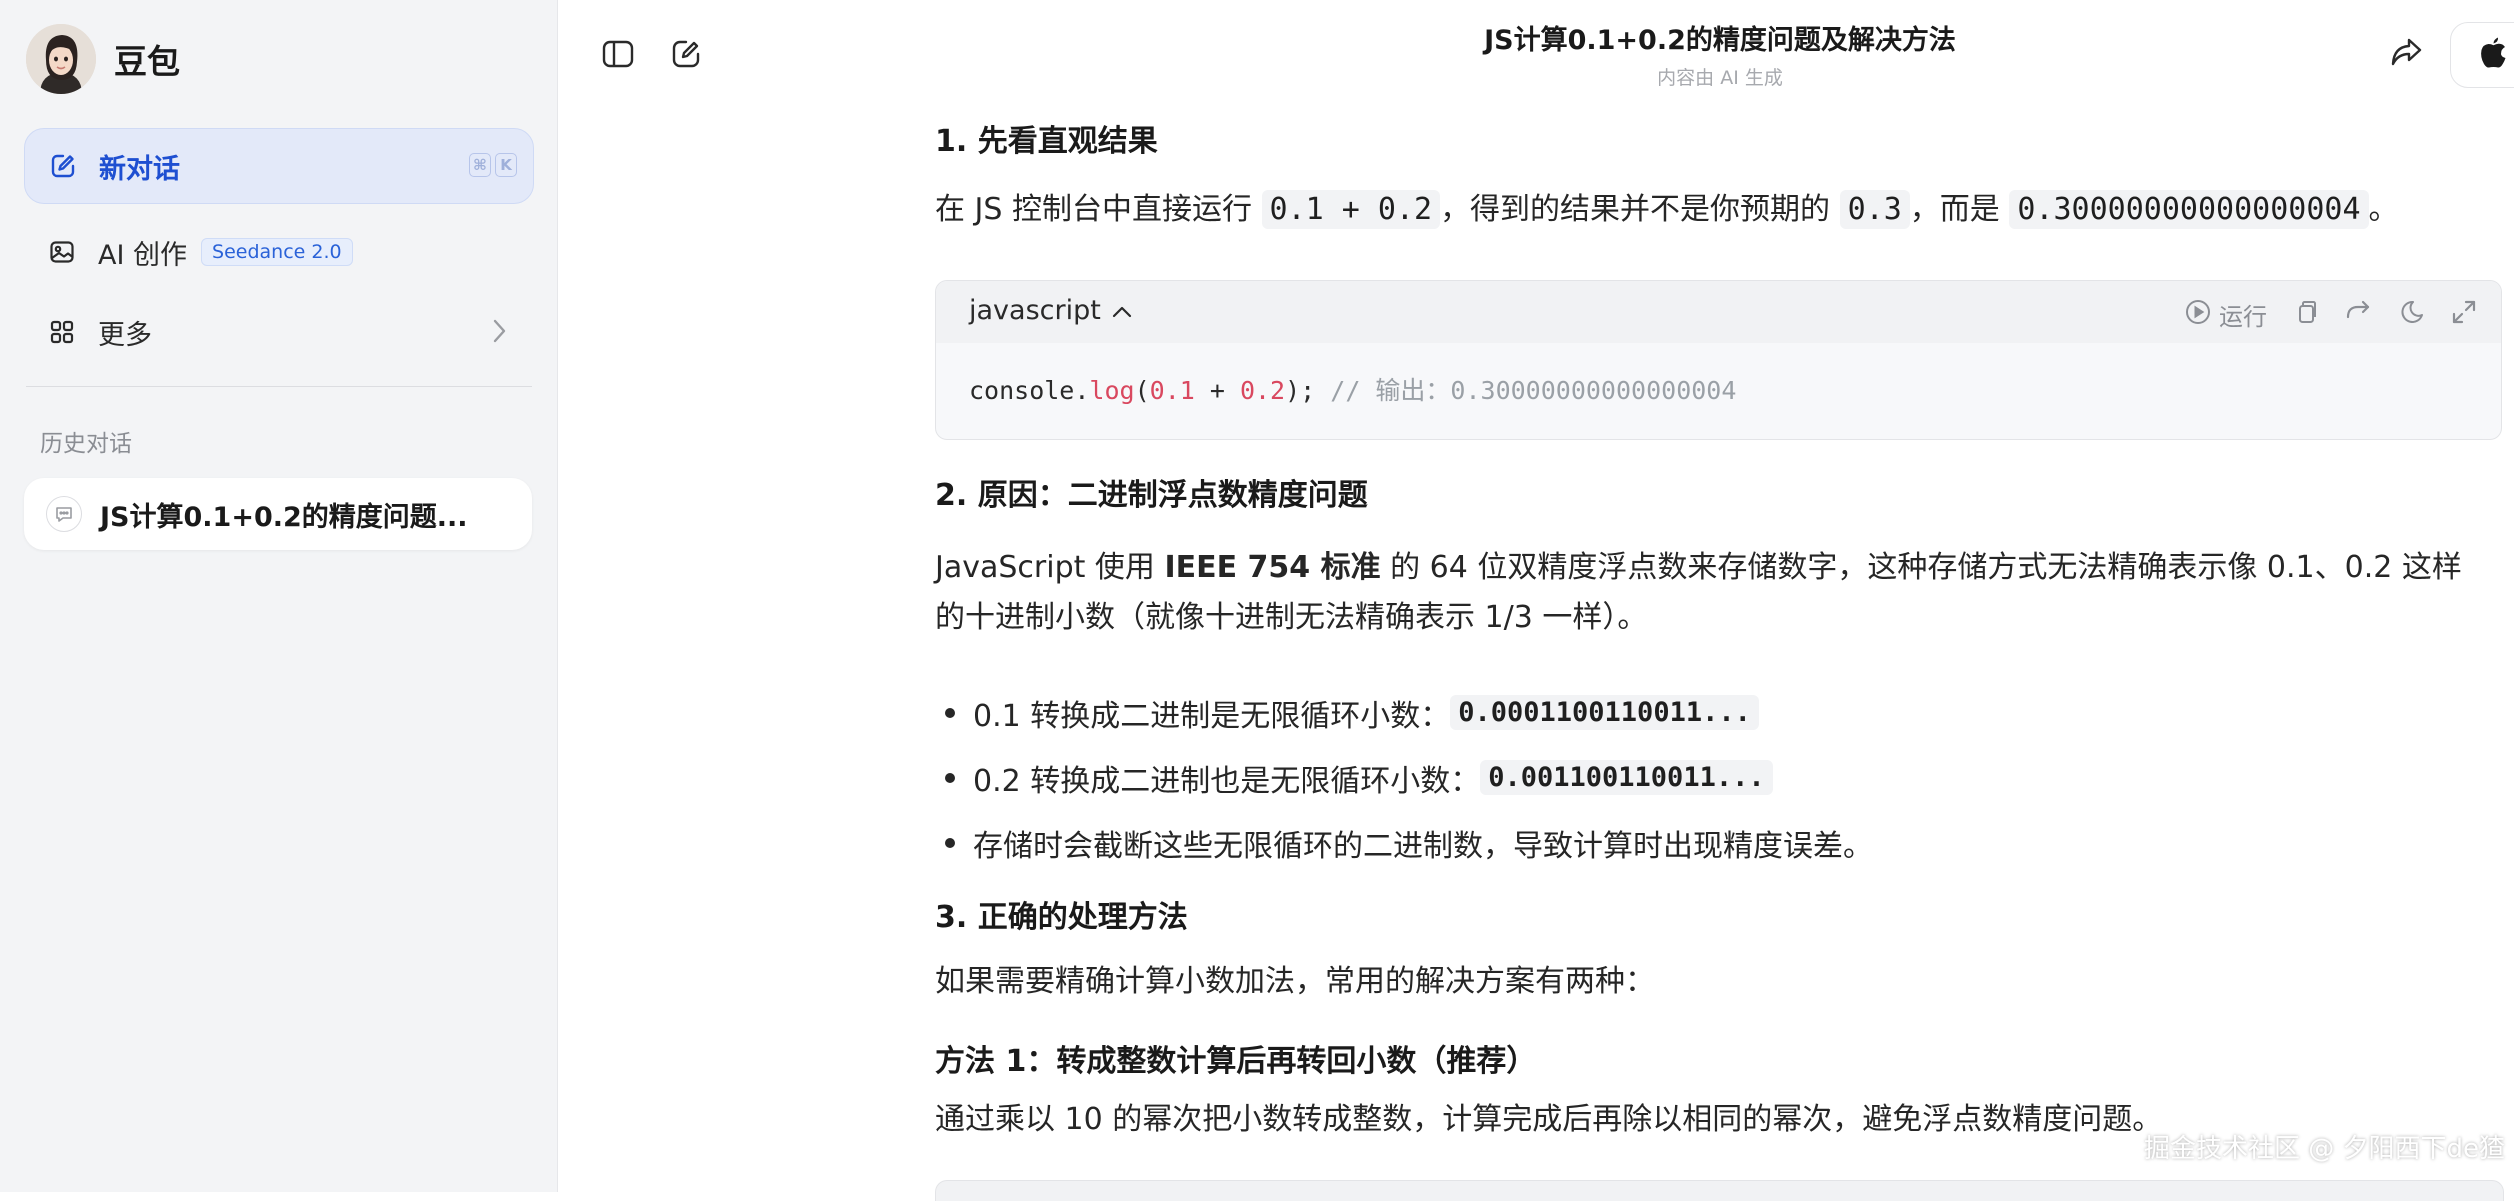 The height and width of the screenshot is (1201, 2514). What do you see at coordinates (1351, 209) in the screenshot?
I see `inline-code: 0.1 + 0.2` at bounding box center [1351, 209].